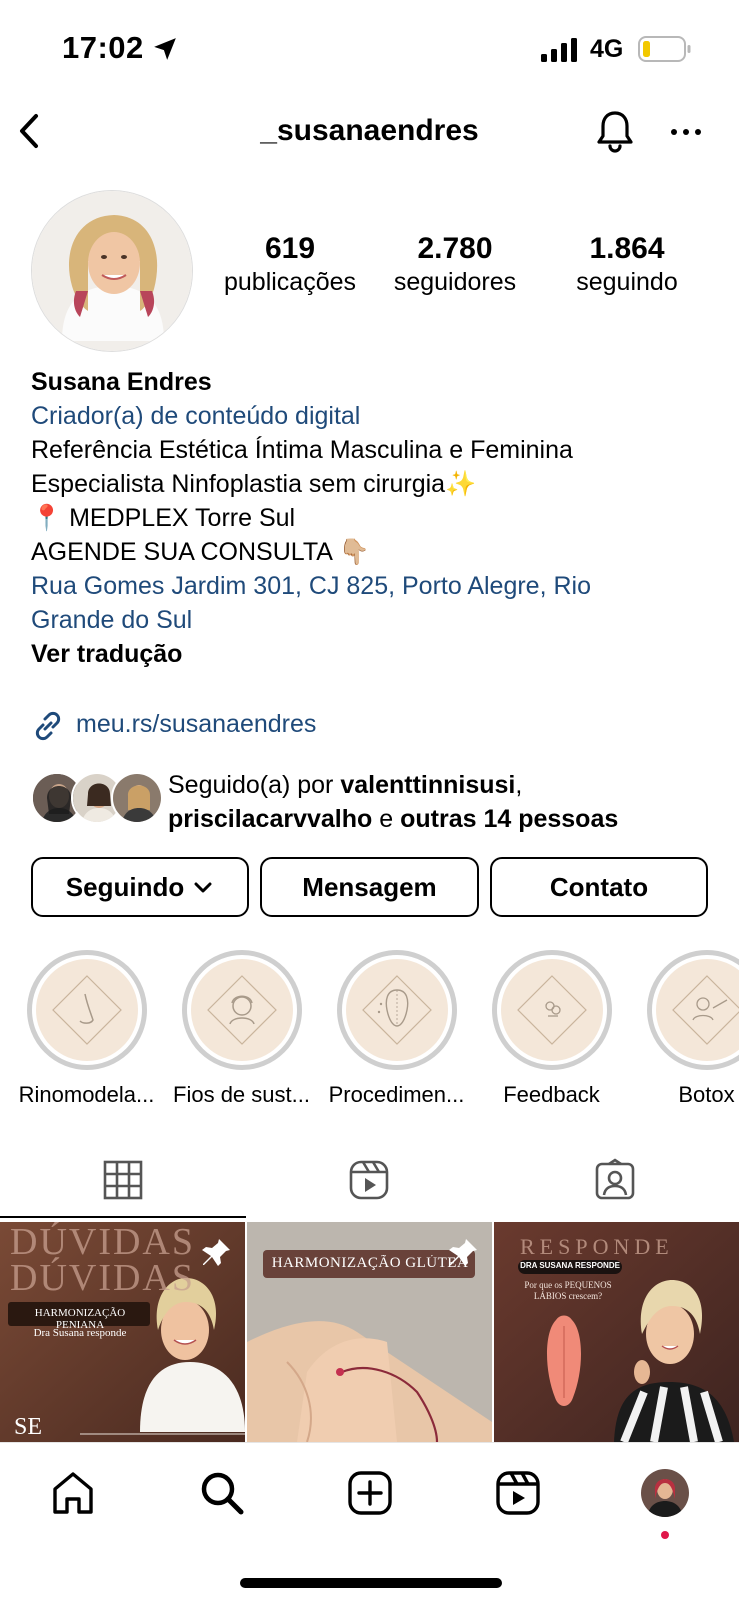 Image resolution: width=739 pixels, height=1600 pixels. Describe the element at coordinates (369, 1180) in the screenshot. I see `reels-icon` at that location.